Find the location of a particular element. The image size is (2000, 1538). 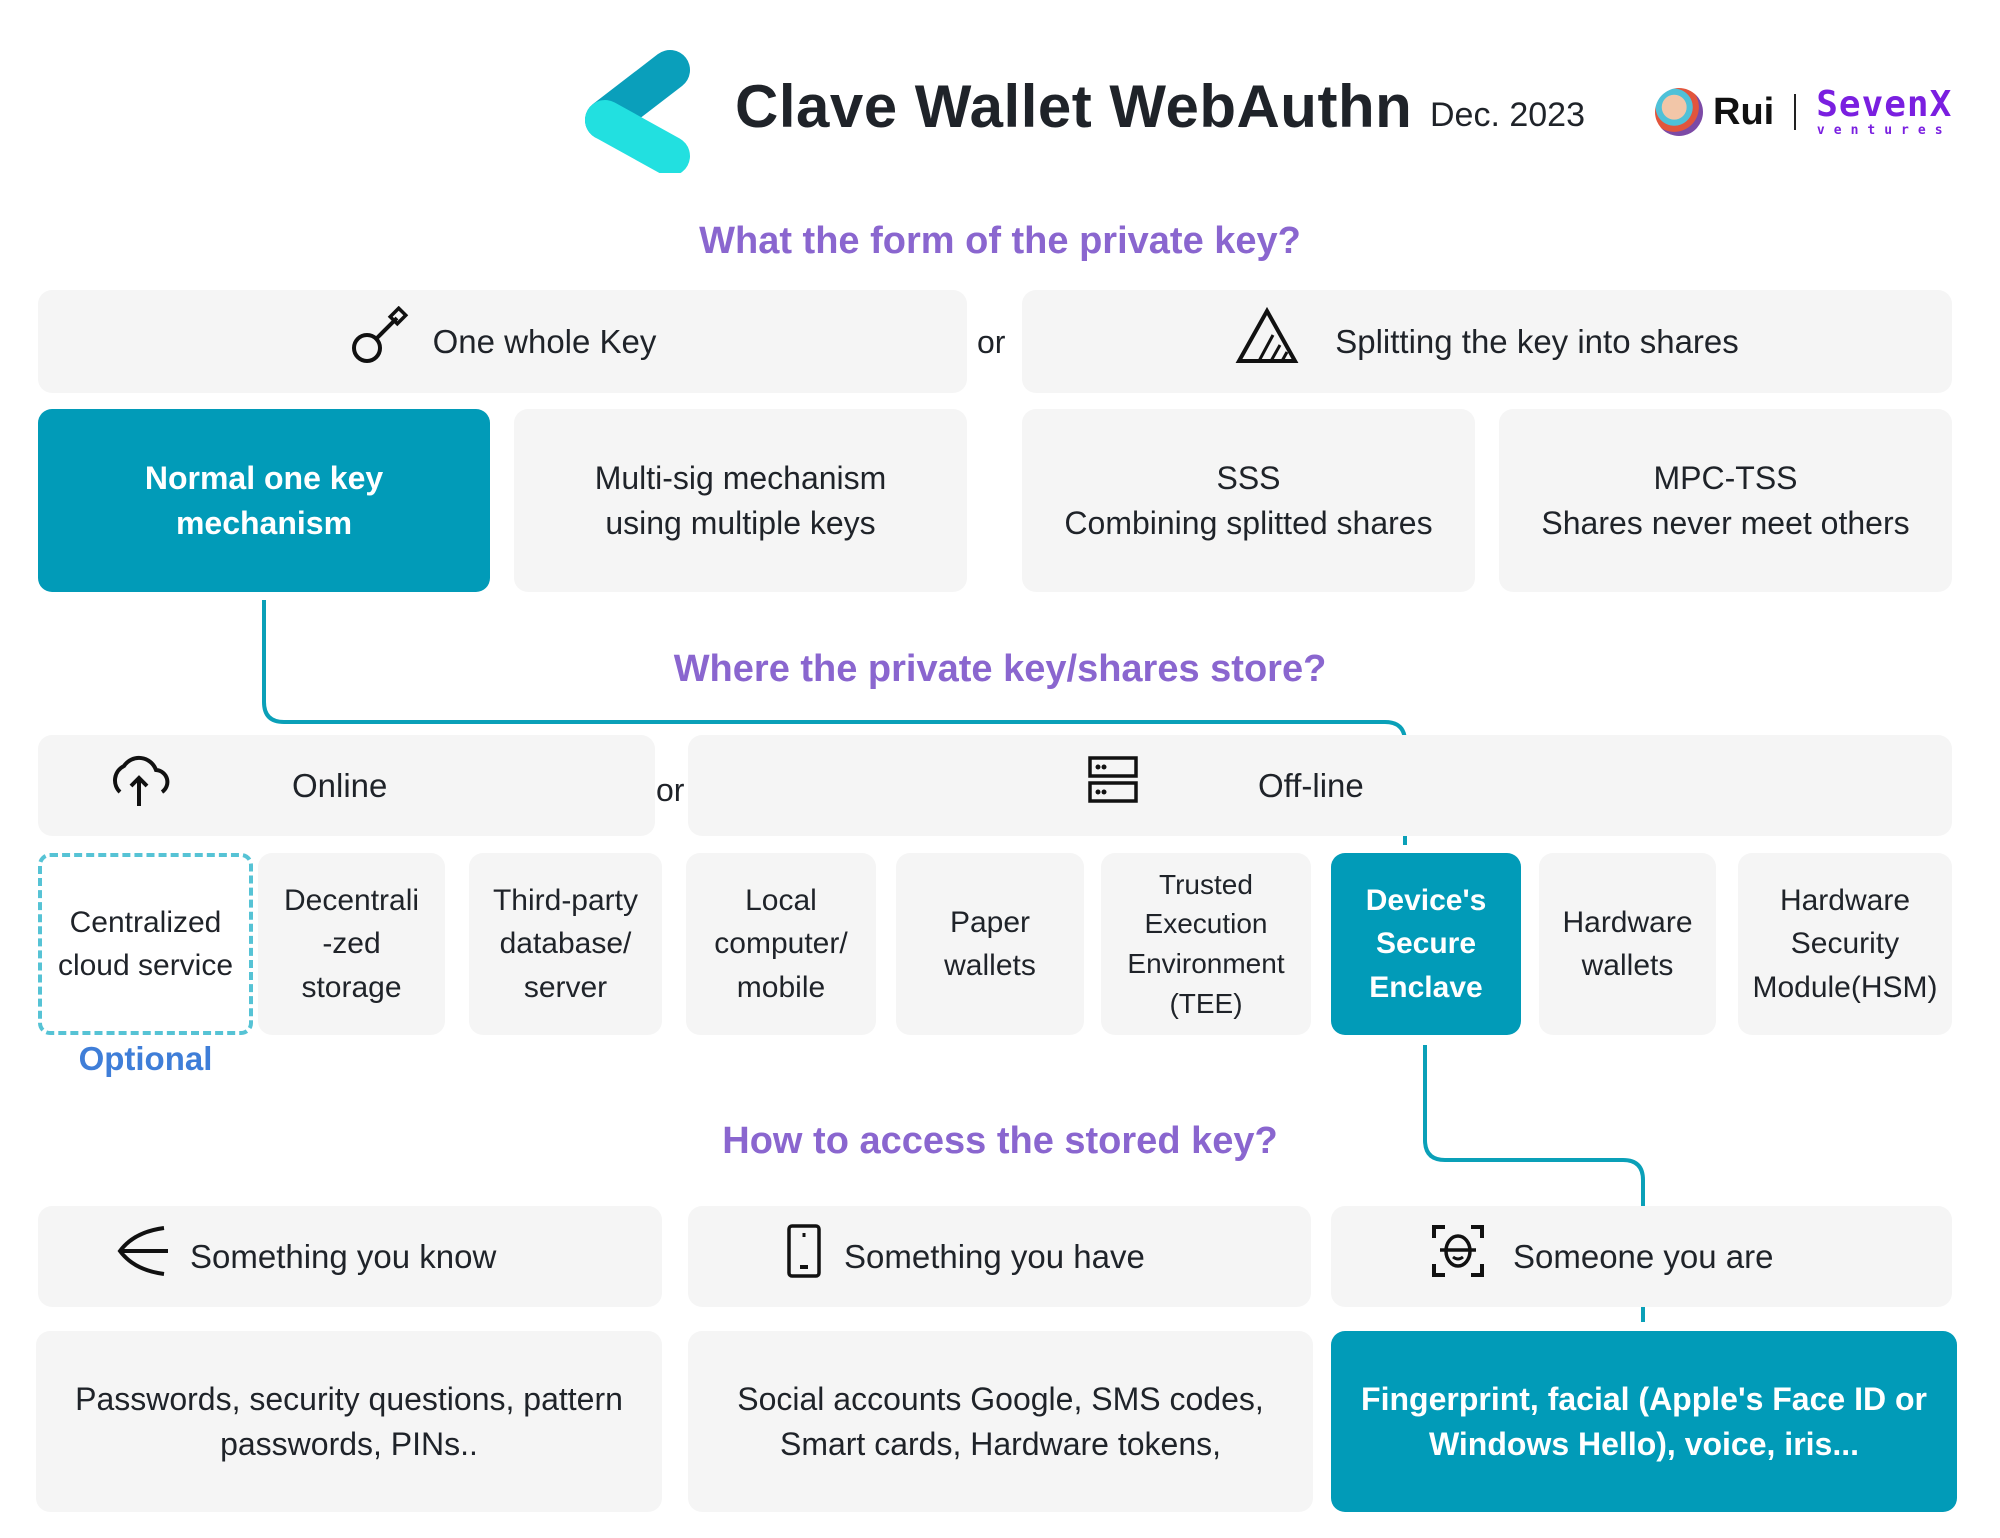

option-line: passwords, PINs.. is located at coordinates (349, 1443).